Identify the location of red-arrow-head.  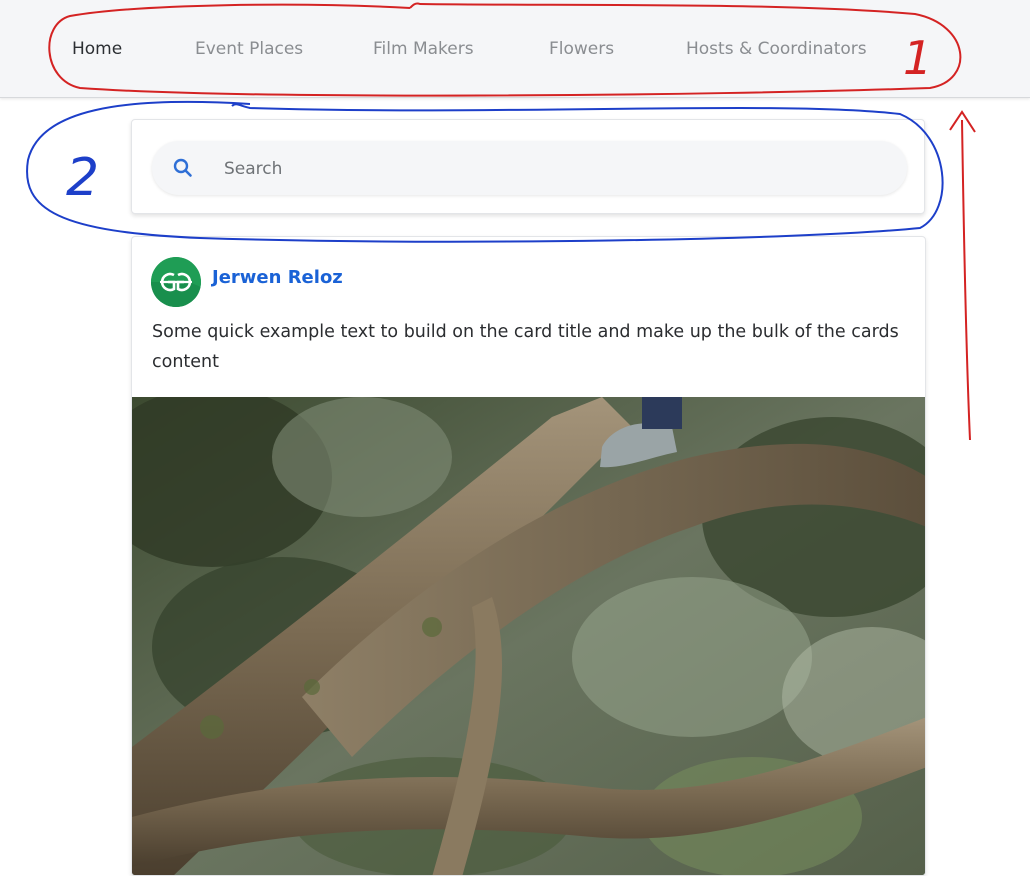
(962, 121).